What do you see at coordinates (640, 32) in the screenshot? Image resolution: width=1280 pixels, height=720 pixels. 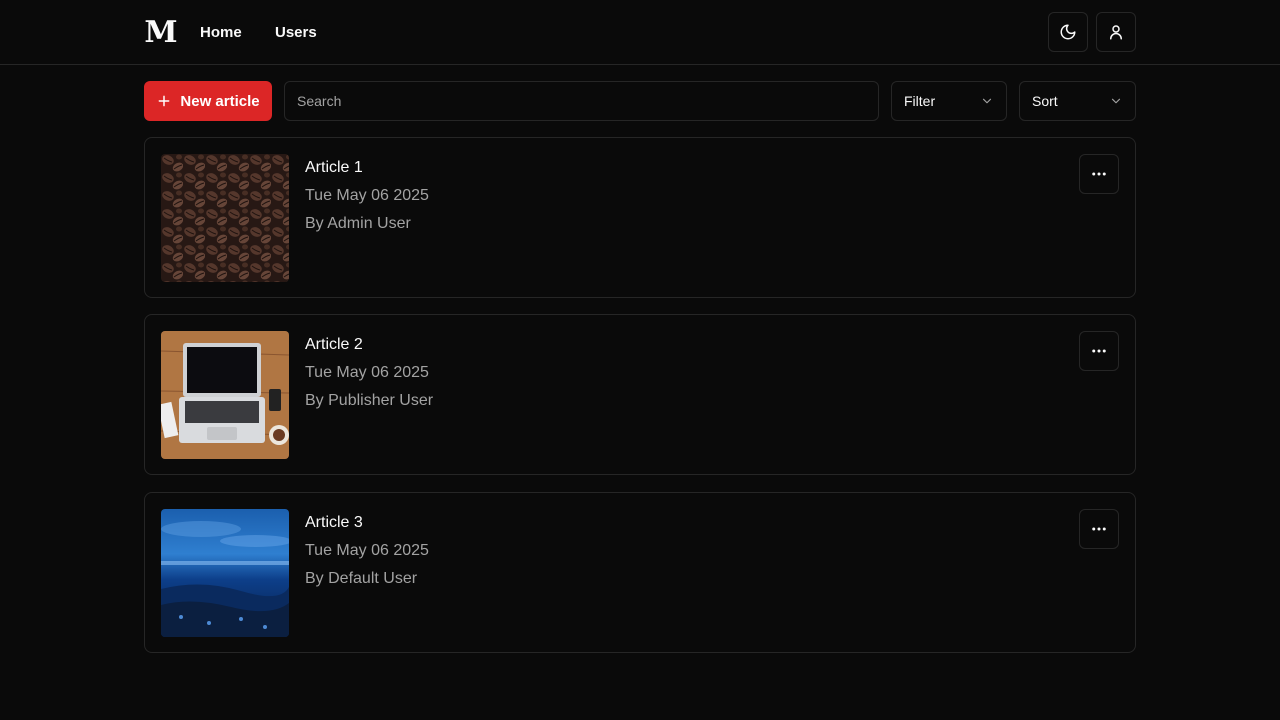 I see `top-navbar: M Home Users` at bounding box center [640, 32].